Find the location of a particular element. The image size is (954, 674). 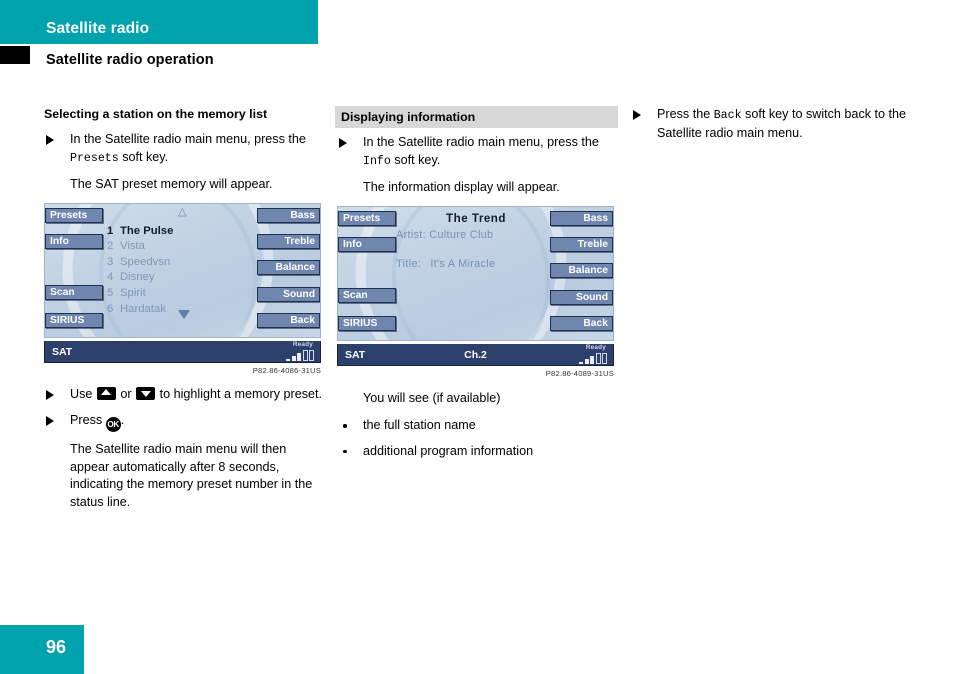

artist-row: Artist: Culture Club is located at coordinates (476, 235).